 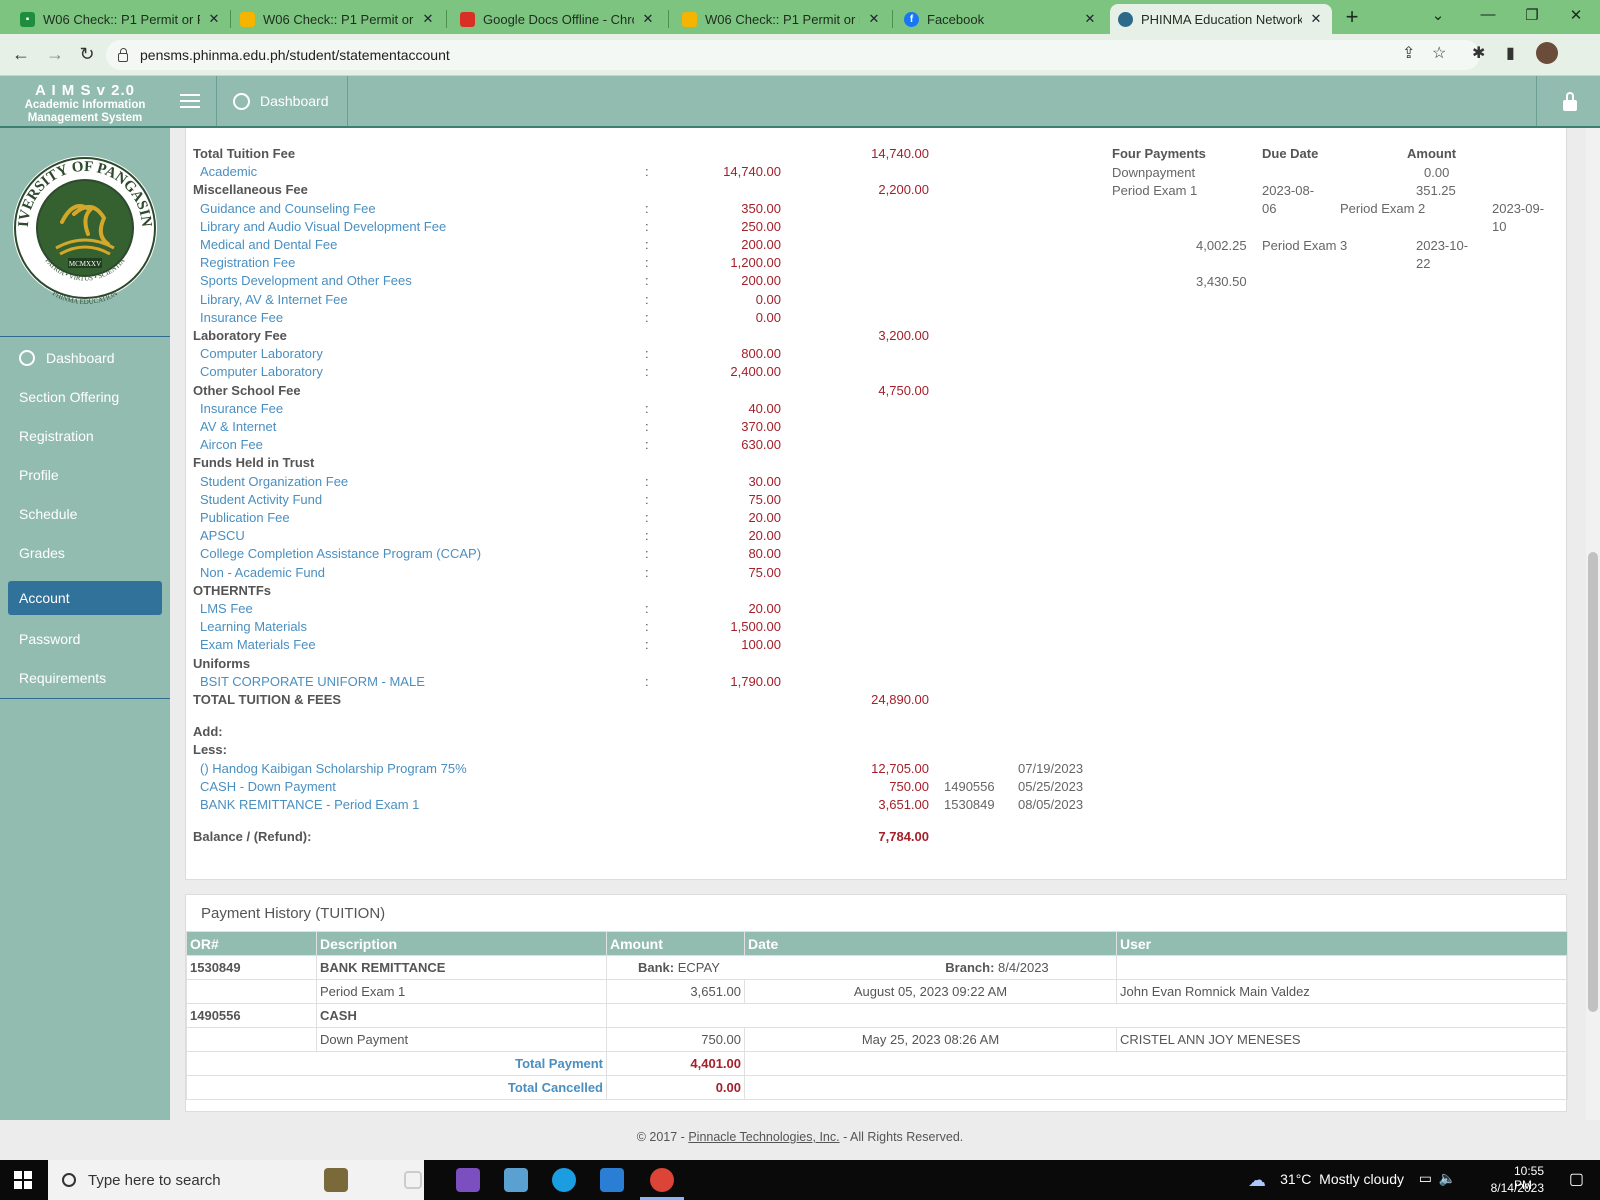 What do you see at coordinates (282, 101) in the screenshot?
I see `header-dashboard-link: Dashboard` at bounding box center [282, 101].